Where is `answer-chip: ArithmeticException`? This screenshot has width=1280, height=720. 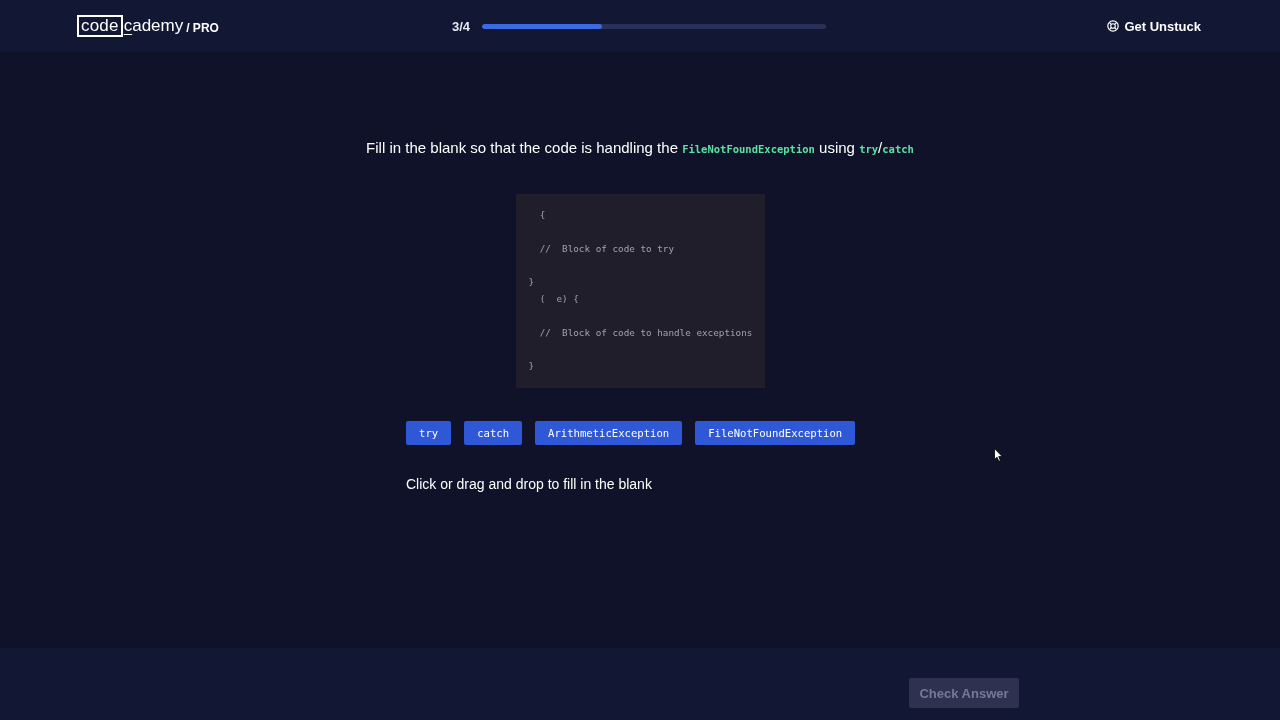 answer-chip: ArithmeticException is located at coordinates (609, 432).